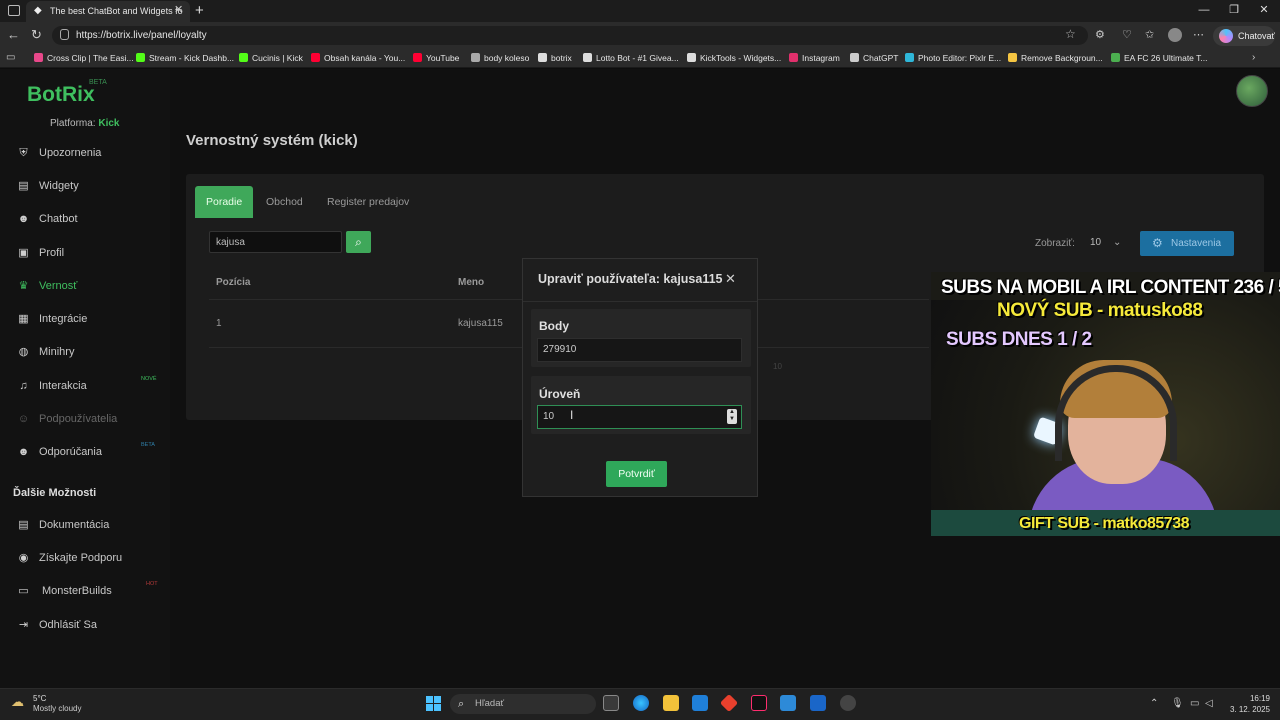 The width and height of the screenshot is (1280, 720). Describe the element at coordinates (570, 35) in the screenshot. I see `address-bar` at that location.